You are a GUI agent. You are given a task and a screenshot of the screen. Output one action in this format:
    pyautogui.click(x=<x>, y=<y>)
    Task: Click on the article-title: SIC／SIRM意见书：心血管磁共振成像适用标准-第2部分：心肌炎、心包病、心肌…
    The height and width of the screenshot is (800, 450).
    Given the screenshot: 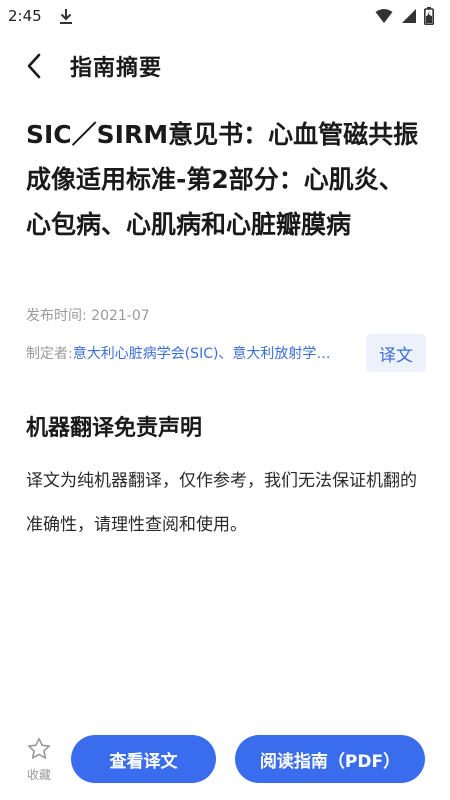 What is the action you would take?
    pyautogui.click(x=222, y=179)
    